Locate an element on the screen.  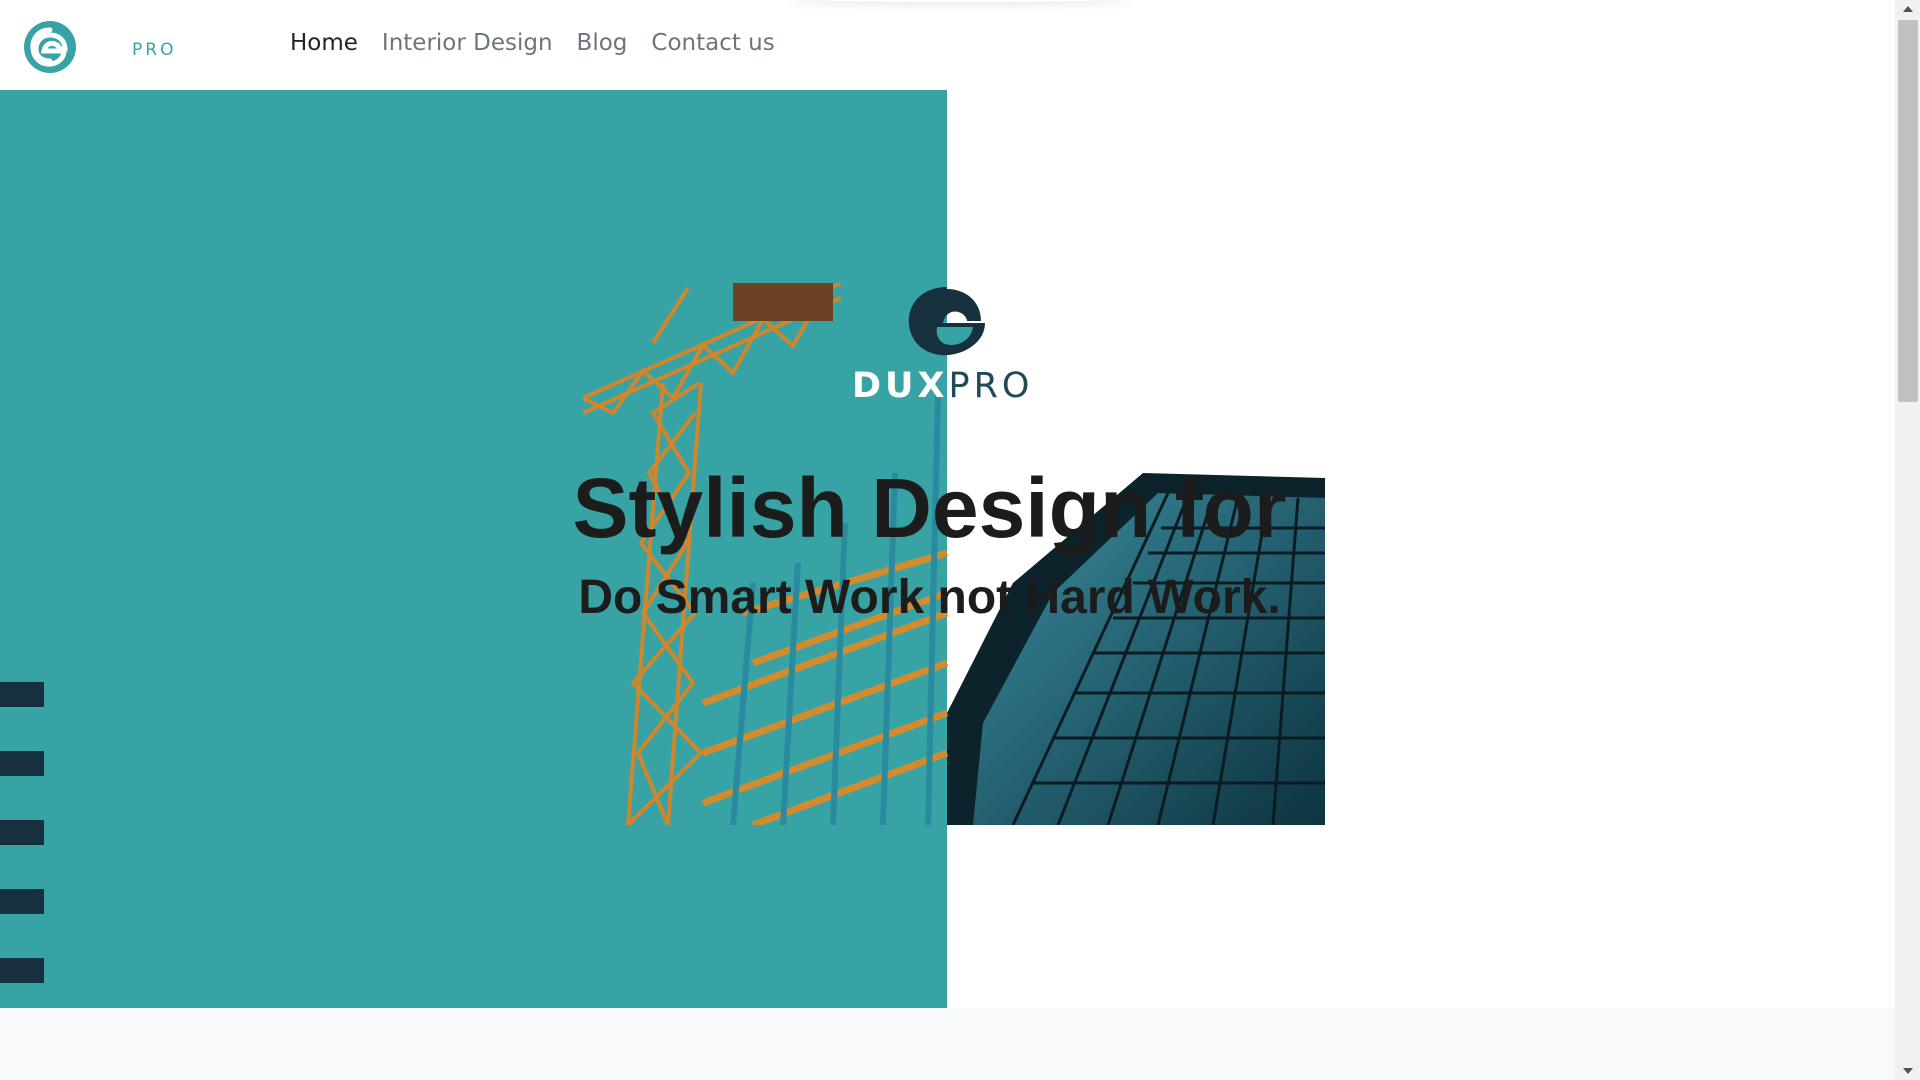
hero-logo-icon is located at coordinates (946, 321).